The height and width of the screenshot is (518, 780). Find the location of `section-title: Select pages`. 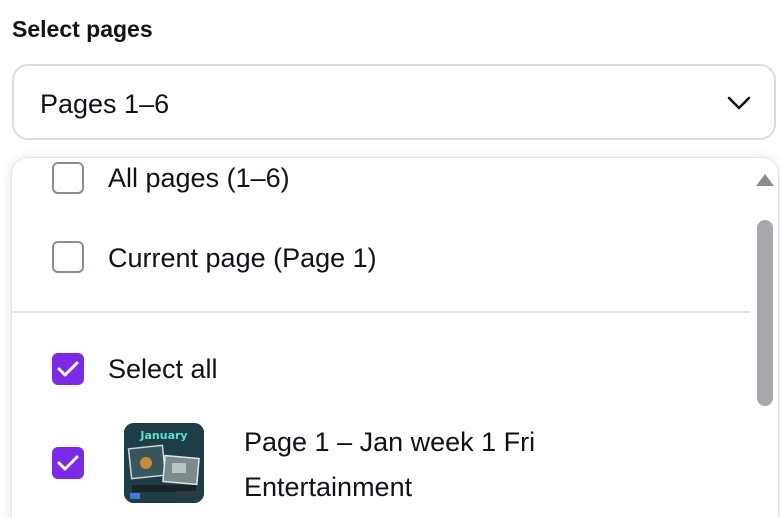

section-title: Select pages is located at coordinates (82, 29).